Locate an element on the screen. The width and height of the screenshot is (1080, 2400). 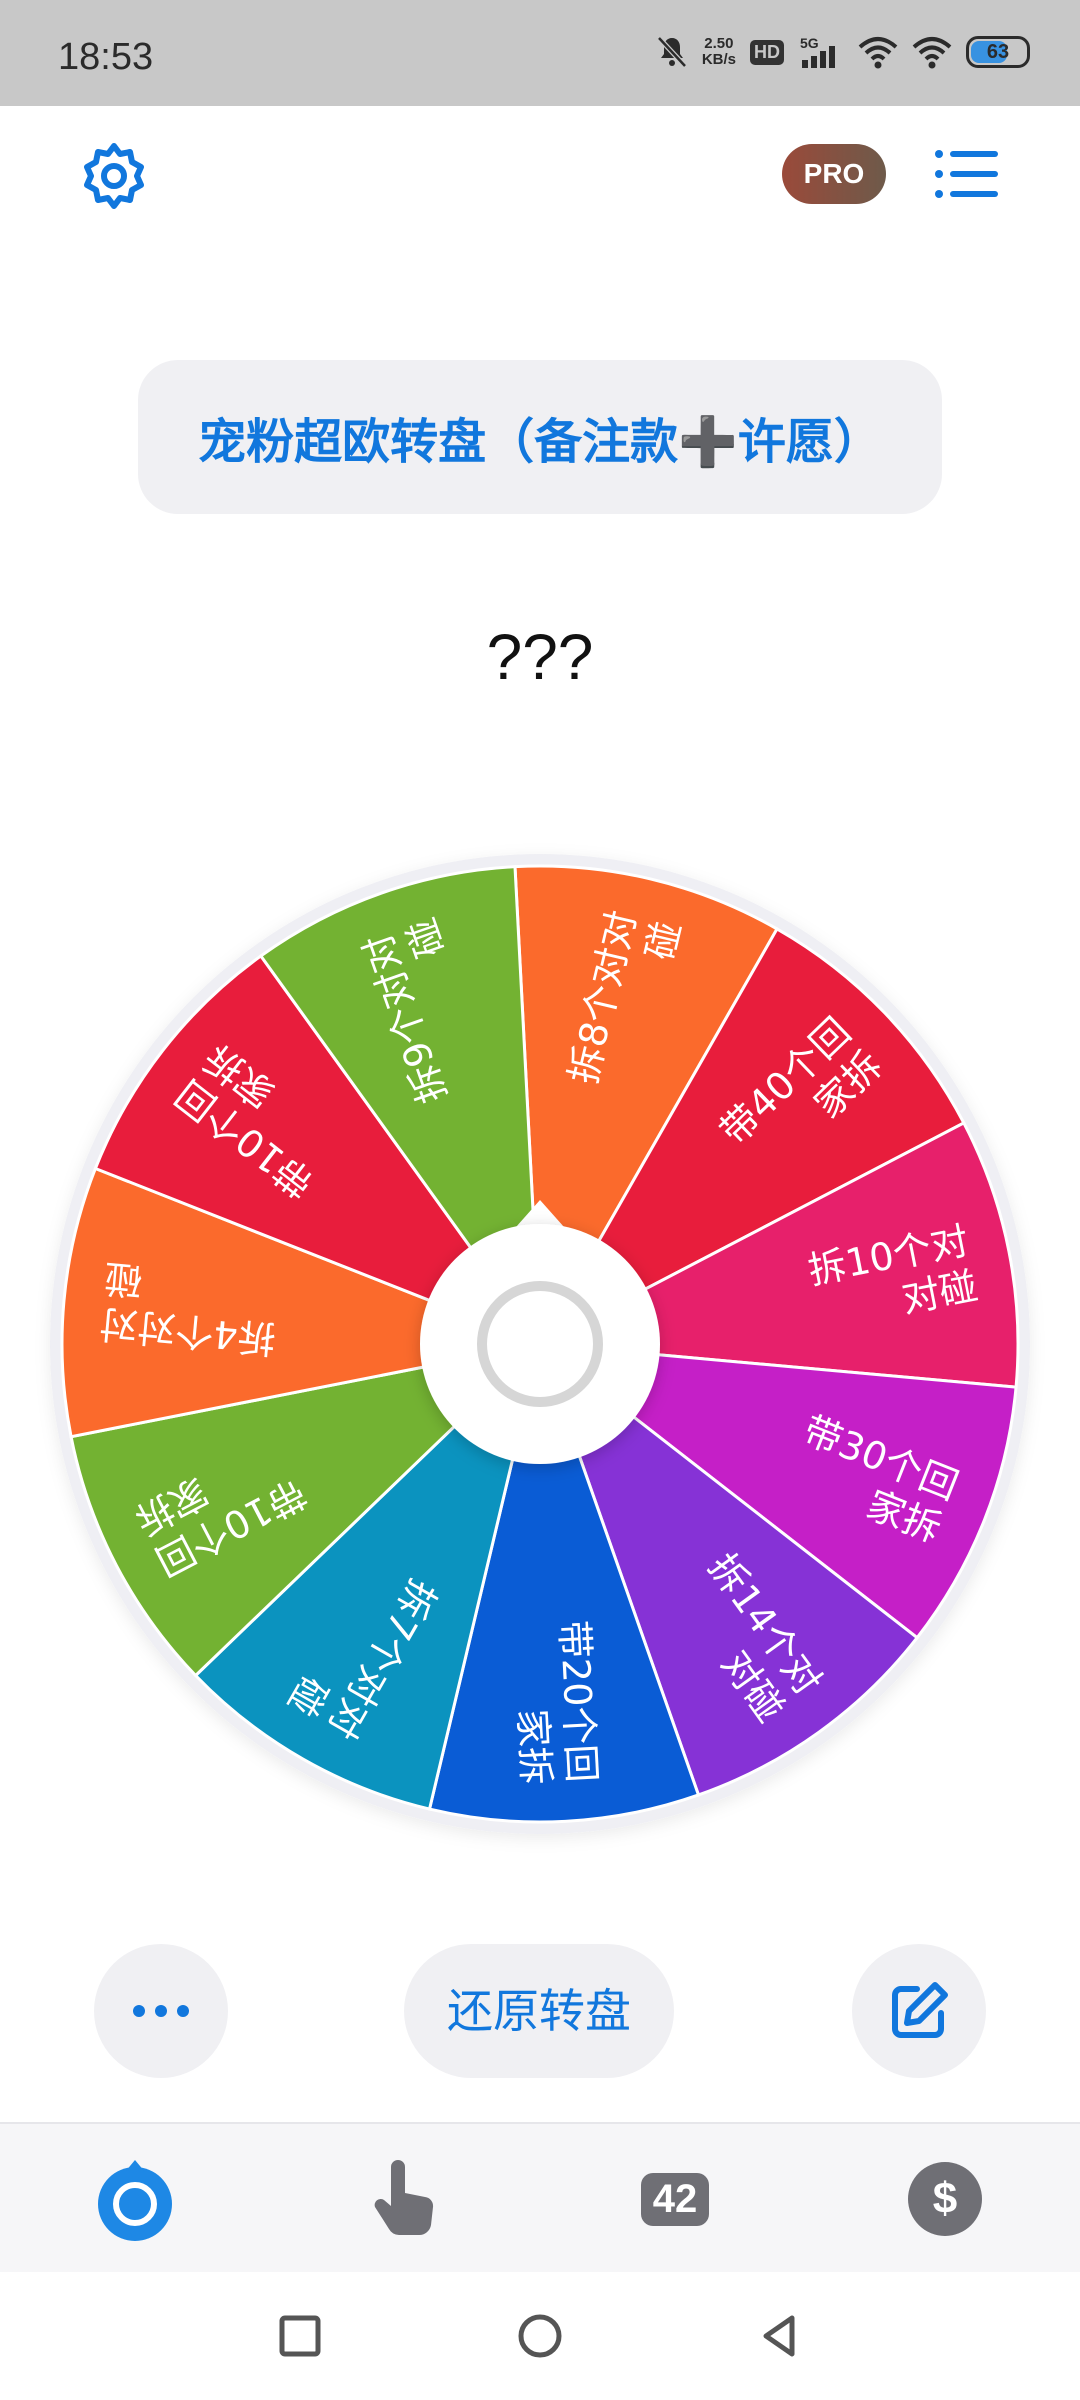
edit-button is located at coordinates (919, 2011).